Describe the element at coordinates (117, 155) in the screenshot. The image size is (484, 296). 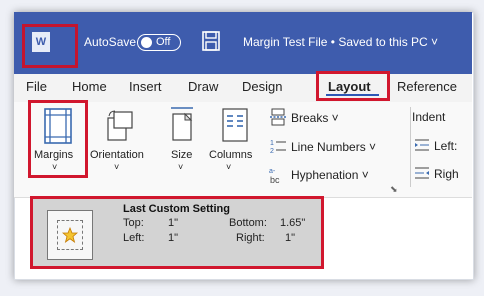
I see `orientation-button-label: Orientation` at that location.